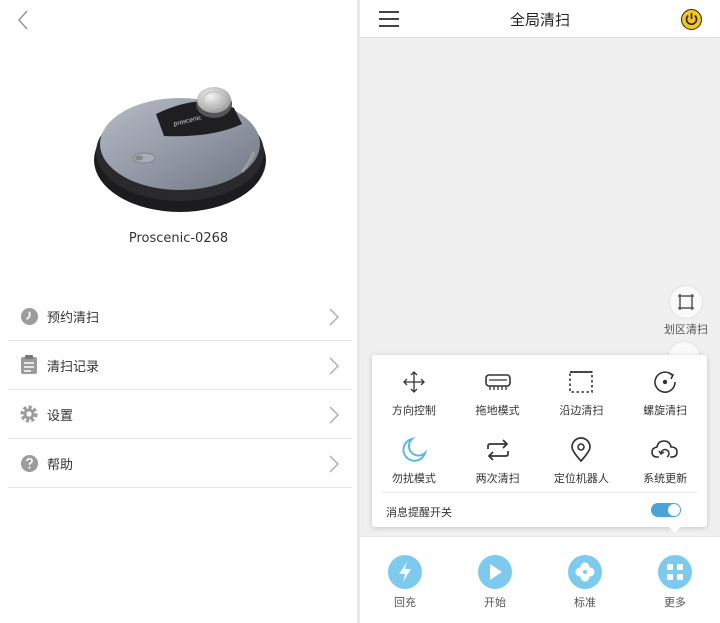  Describe the element at coordinates (29, 414) in the screenshot. I see `gear-icon` at that location.